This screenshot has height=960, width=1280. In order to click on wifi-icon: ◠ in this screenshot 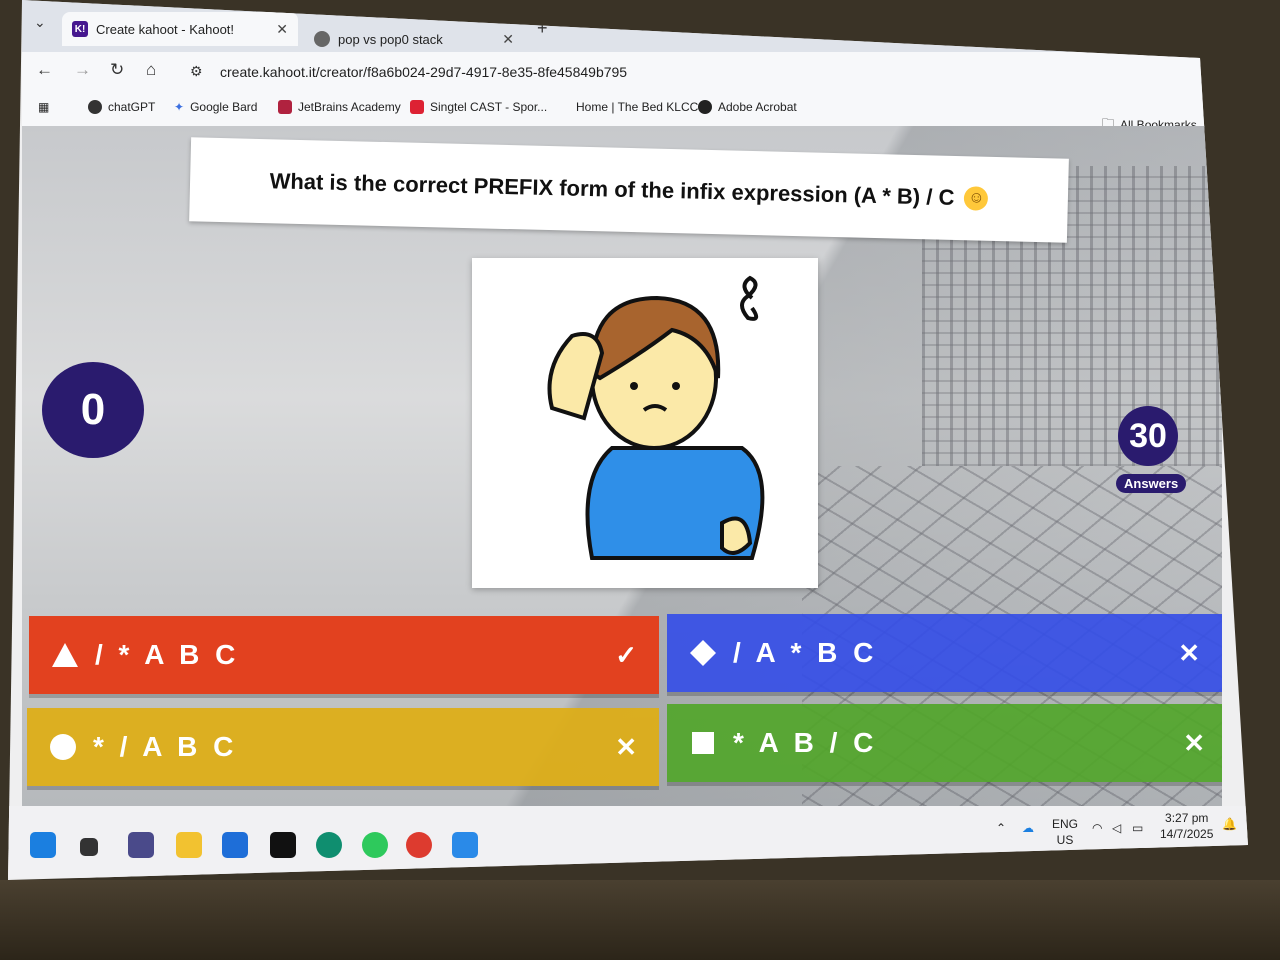, I will do `click(1097, 828)`.